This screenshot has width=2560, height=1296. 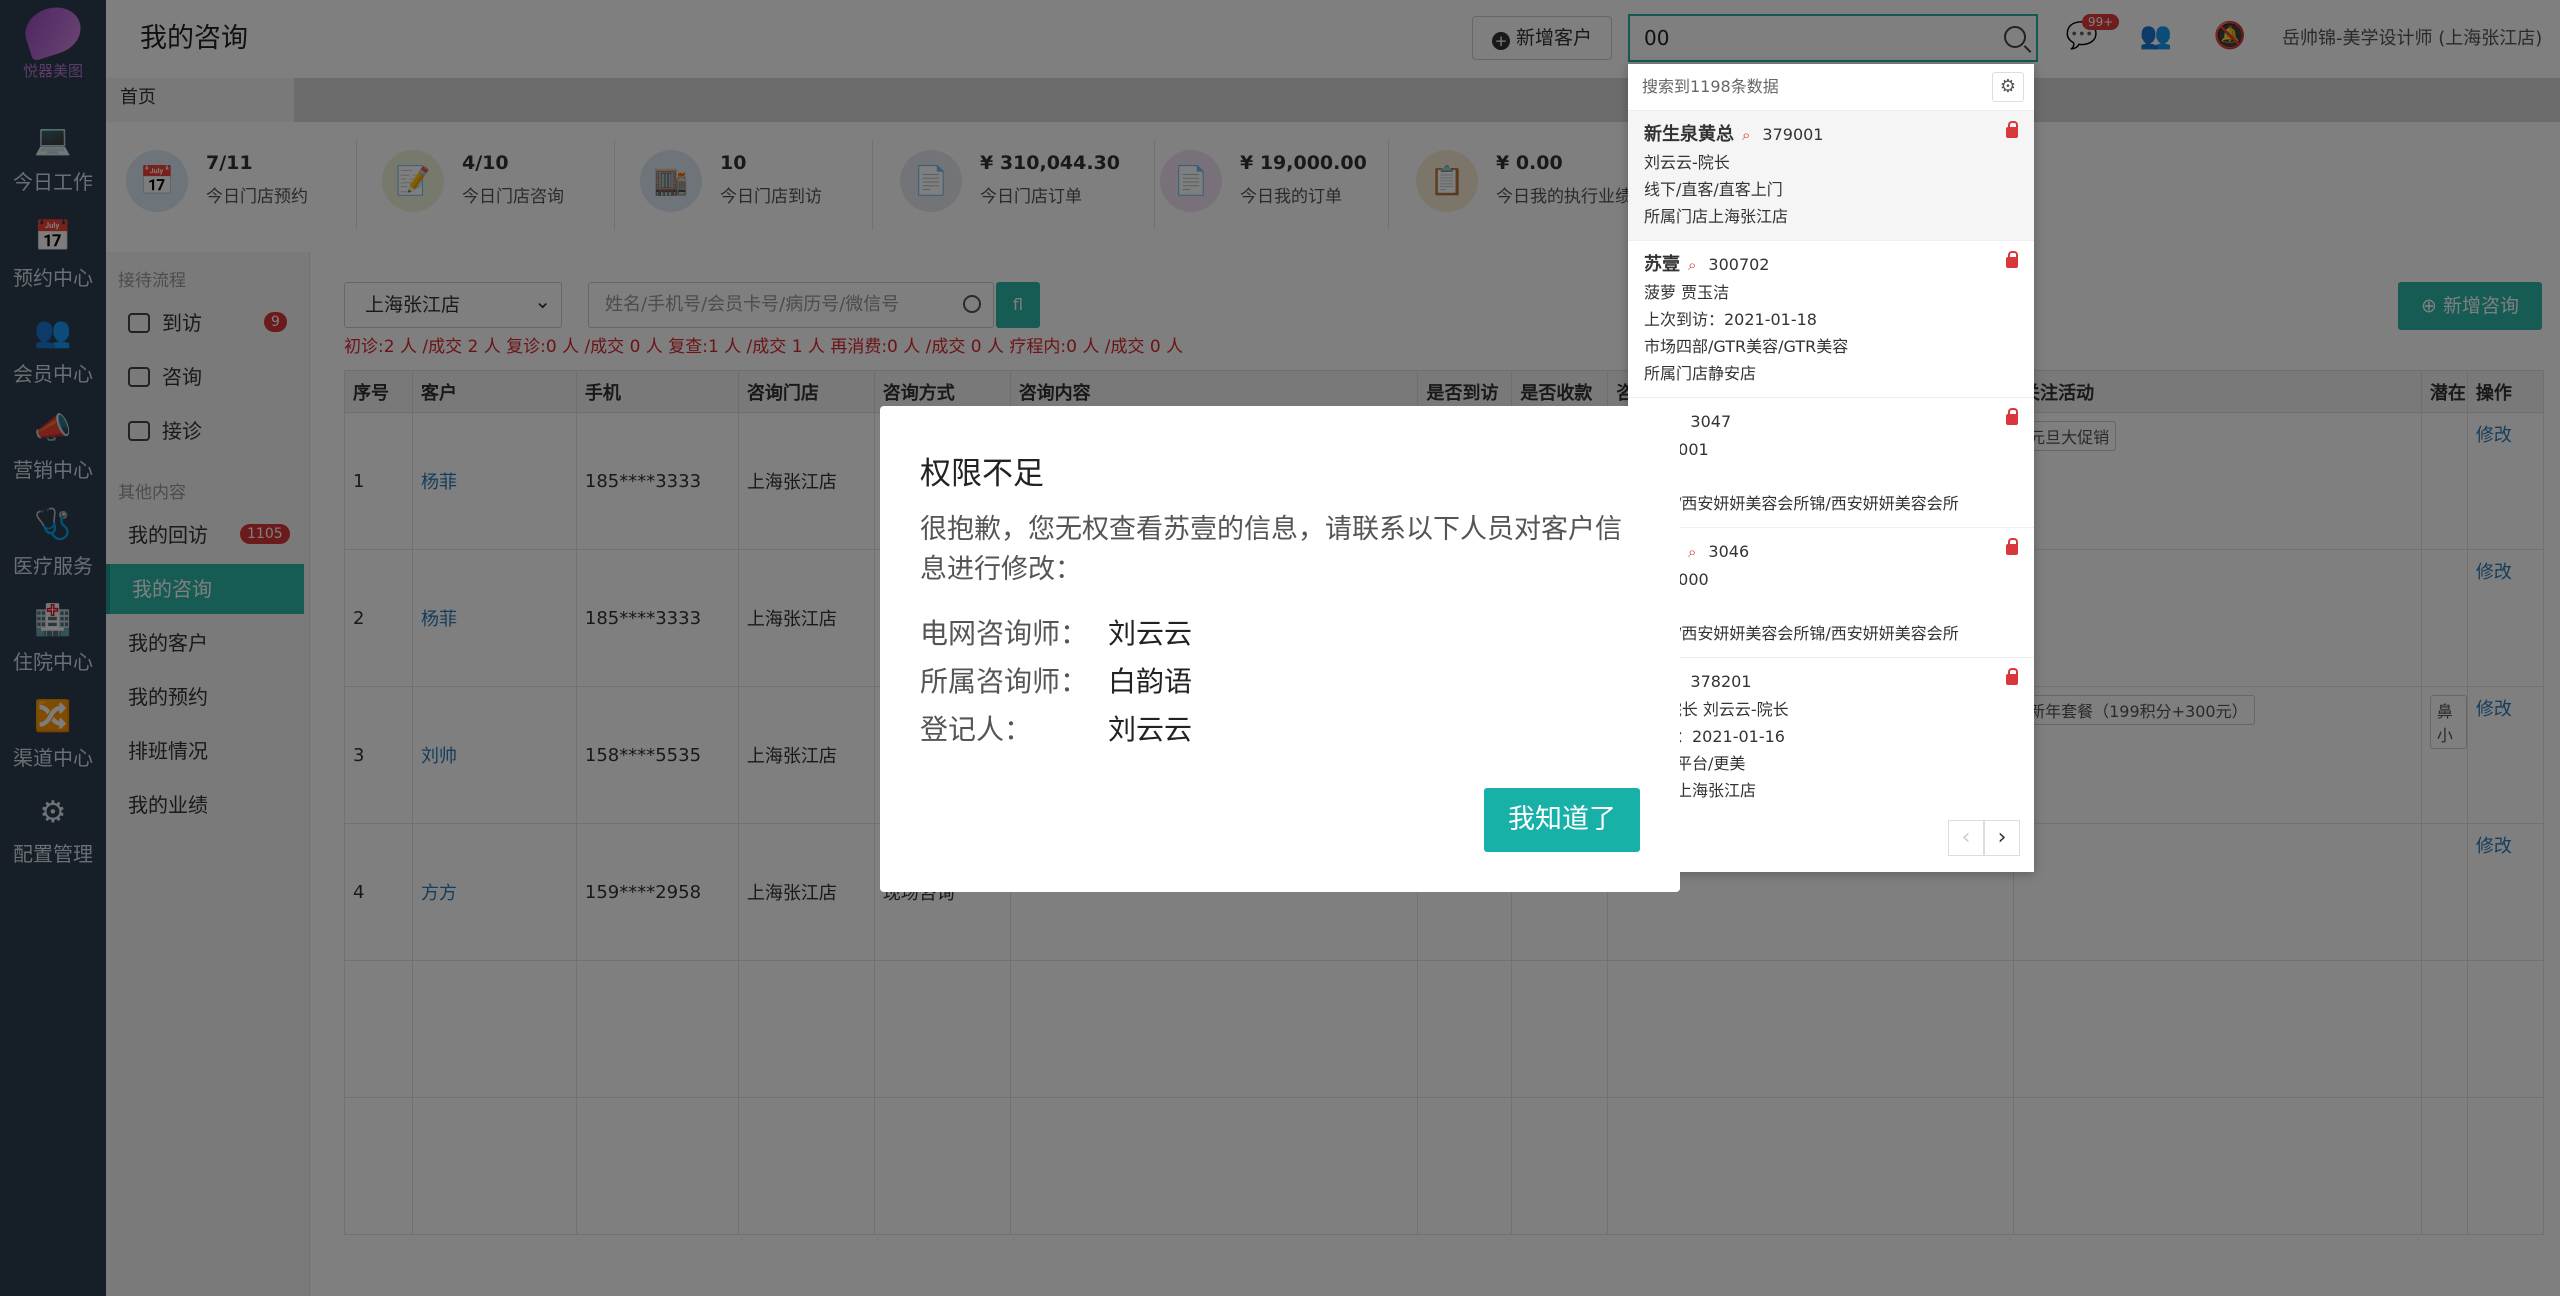 What do you see at coordinates (1711, 421) in the screenshot?
I see `result-number: 3047` at bounding box center [1711, 421].